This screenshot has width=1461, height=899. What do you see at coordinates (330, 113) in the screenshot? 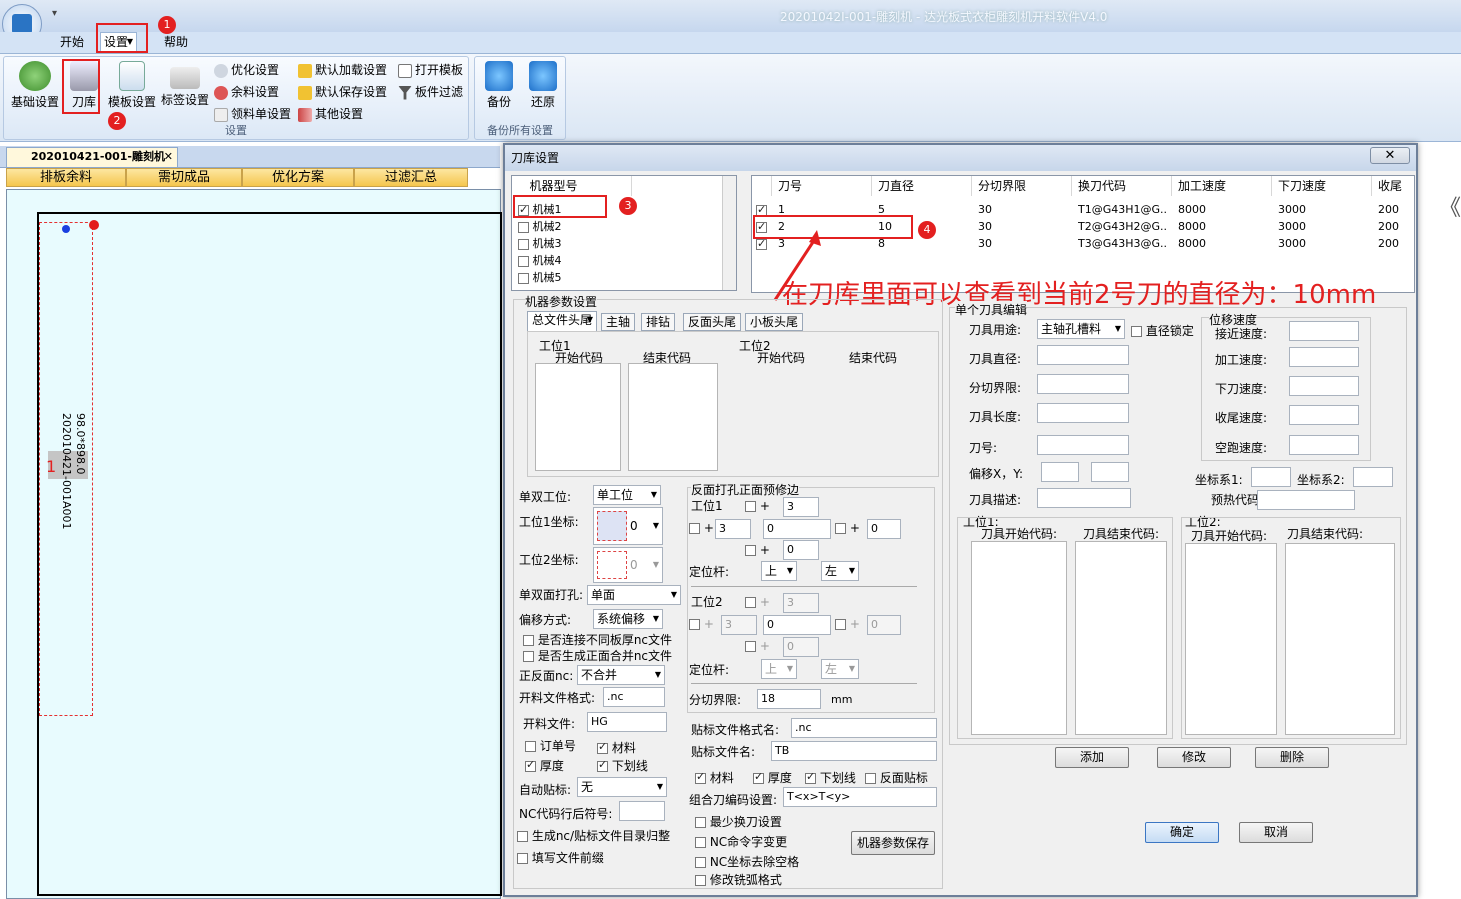
I see `other-settings-button: 其他设置` at bounding box center [330, 113].